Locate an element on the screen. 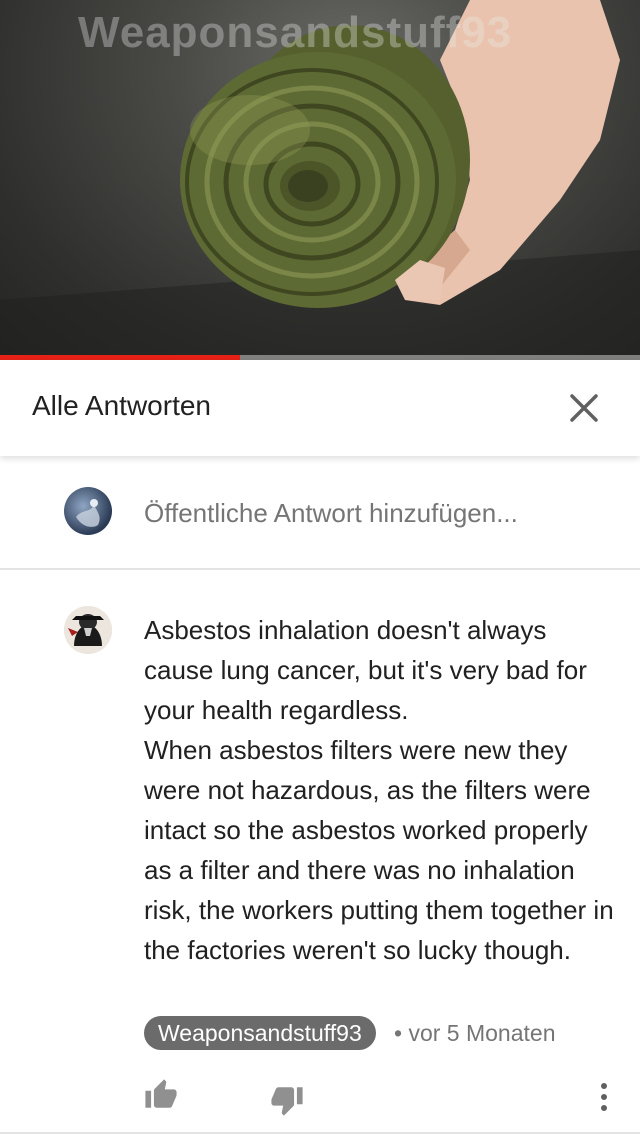  close-button is located at coordinates (584, 408).